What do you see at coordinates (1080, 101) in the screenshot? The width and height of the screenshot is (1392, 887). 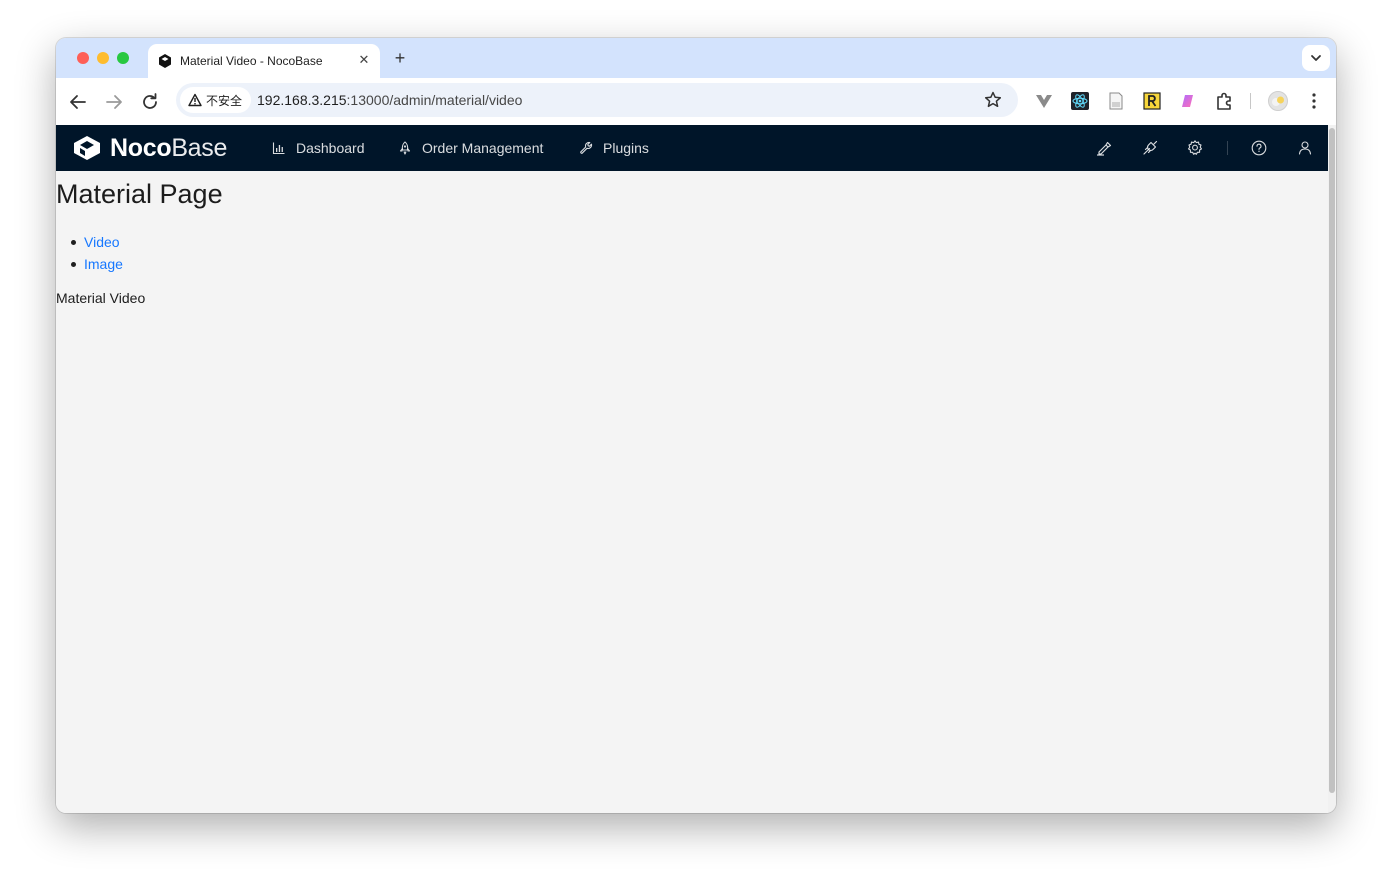 I see `react-devtools-extension-icon` at bounding box center [1080, 101].